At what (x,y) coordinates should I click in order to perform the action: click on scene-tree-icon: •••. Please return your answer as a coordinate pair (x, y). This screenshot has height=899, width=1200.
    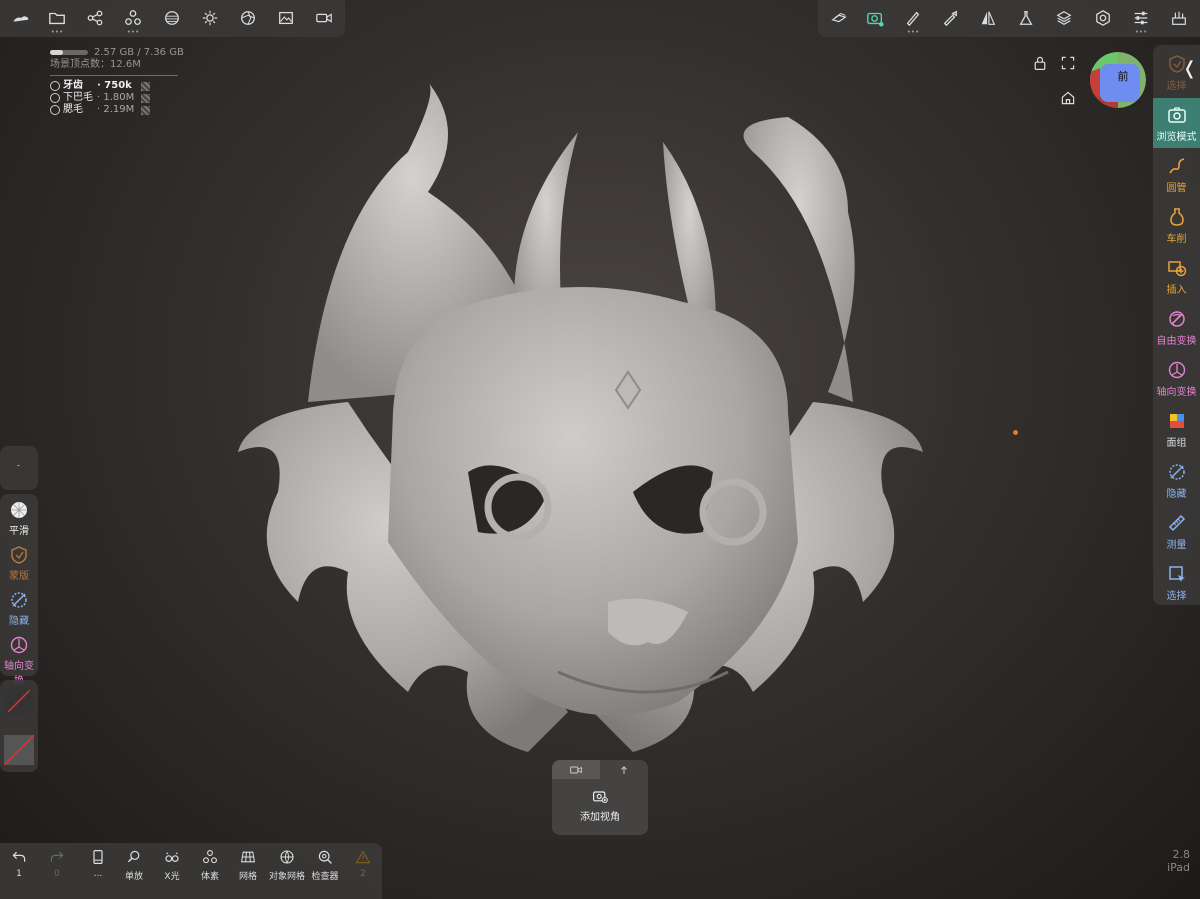
    Looking at the image, I should click on (133, 19).